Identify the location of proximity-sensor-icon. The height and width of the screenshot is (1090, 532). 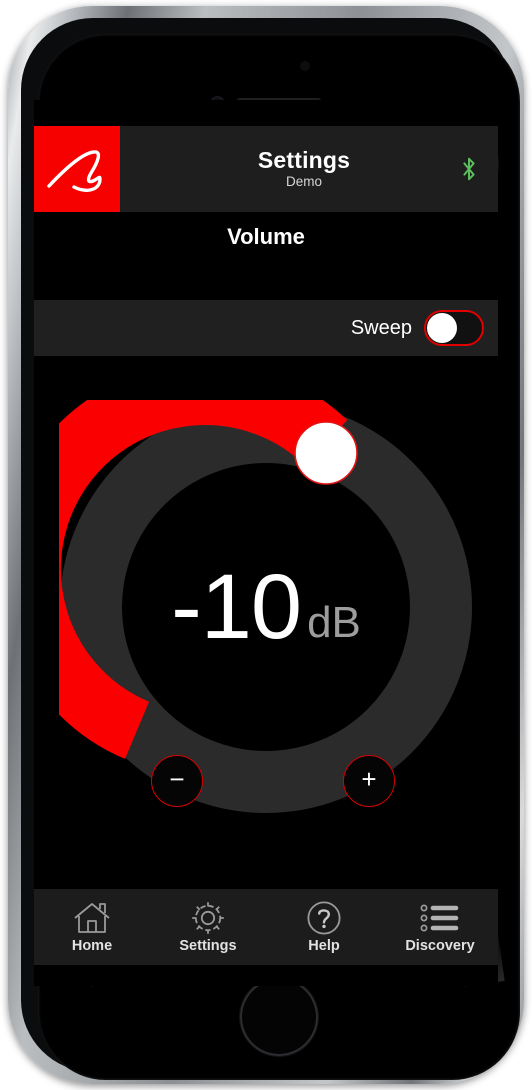
(305, 66).